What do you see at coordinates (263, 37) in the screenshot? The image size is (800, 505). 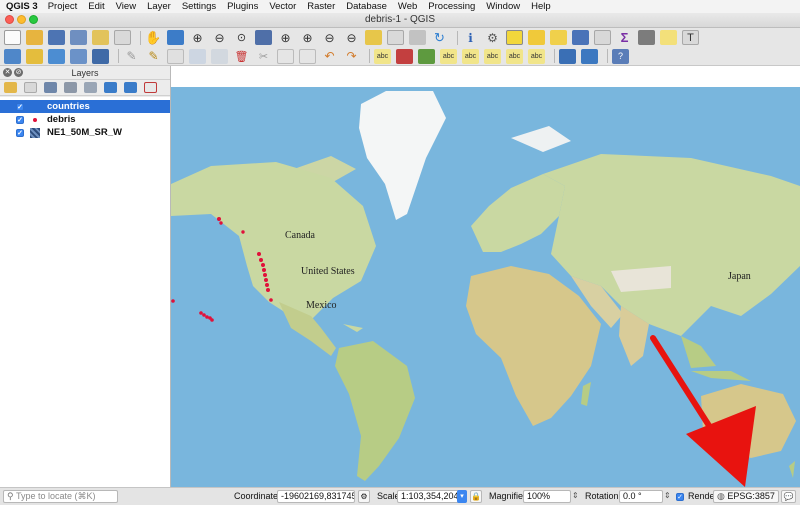 I see `zoom-full-icon` at bounding box center [263, 37].